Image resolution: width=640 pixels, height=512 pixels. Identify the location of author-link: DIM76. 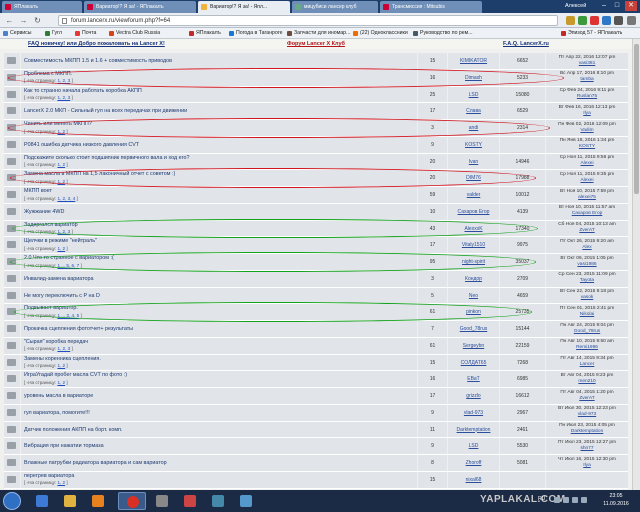
(473, 178).